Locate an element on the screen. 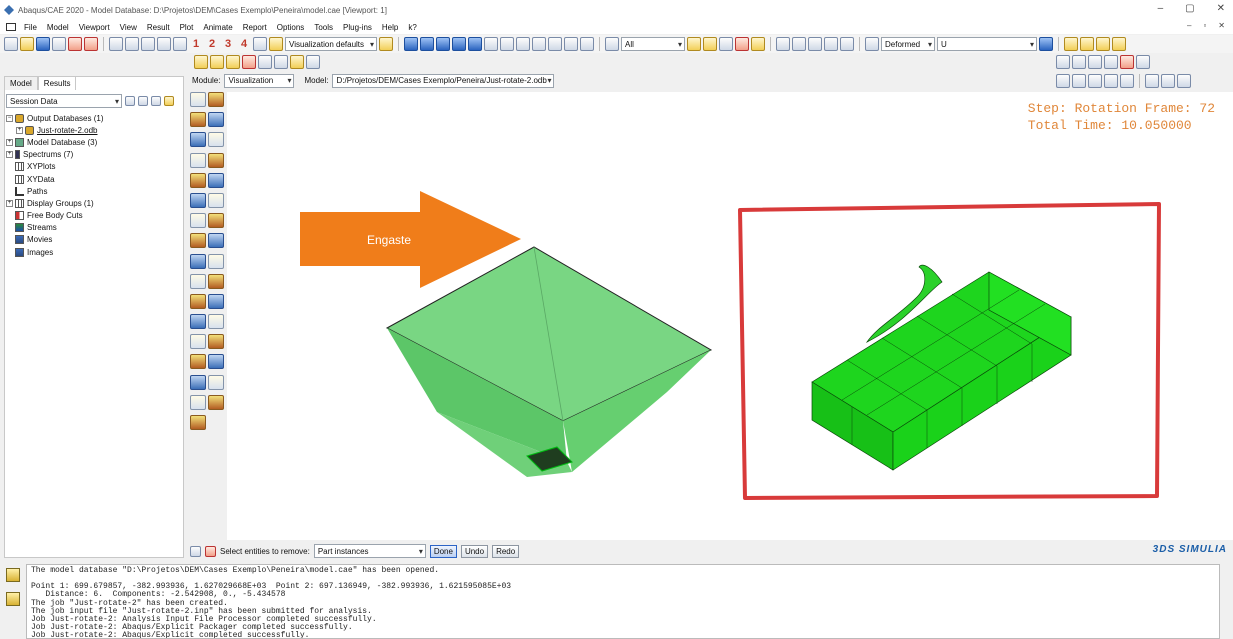 The height and width of the screenshot is (639, 1233). visualization-defaults-select: Visualization defaults is located at coordinates (331, 44).